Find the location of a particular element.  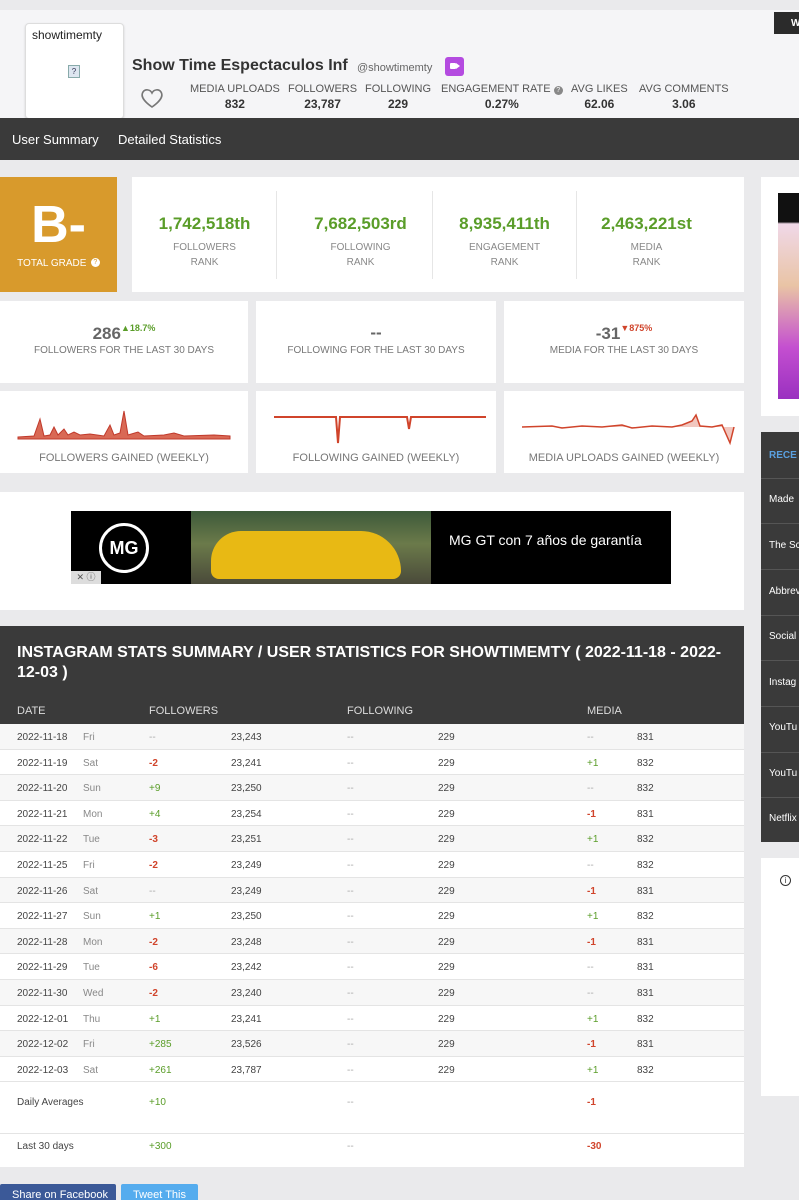

cell-date: 2022-11-20 is located at coordinates (42, 789).